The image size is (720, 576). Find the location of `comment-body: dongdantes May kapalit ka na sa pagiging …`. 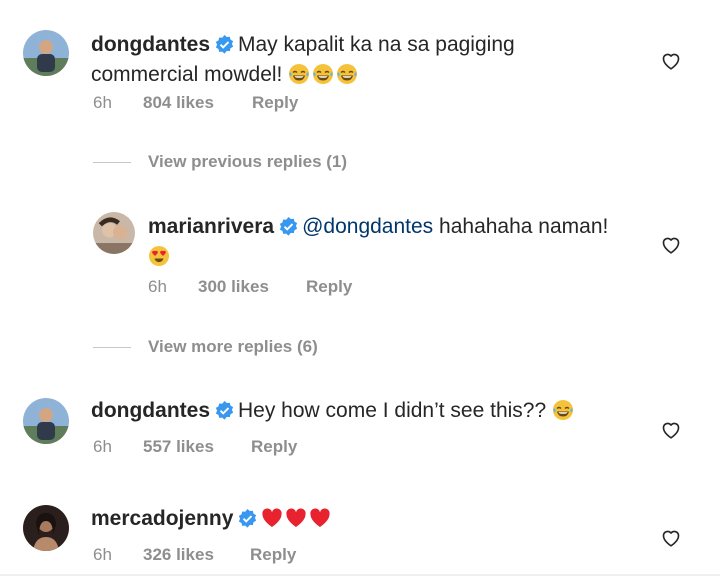

comment-body: dongdantes May kapalit ka na sa pagiging … is located at coordinates (371, 60).